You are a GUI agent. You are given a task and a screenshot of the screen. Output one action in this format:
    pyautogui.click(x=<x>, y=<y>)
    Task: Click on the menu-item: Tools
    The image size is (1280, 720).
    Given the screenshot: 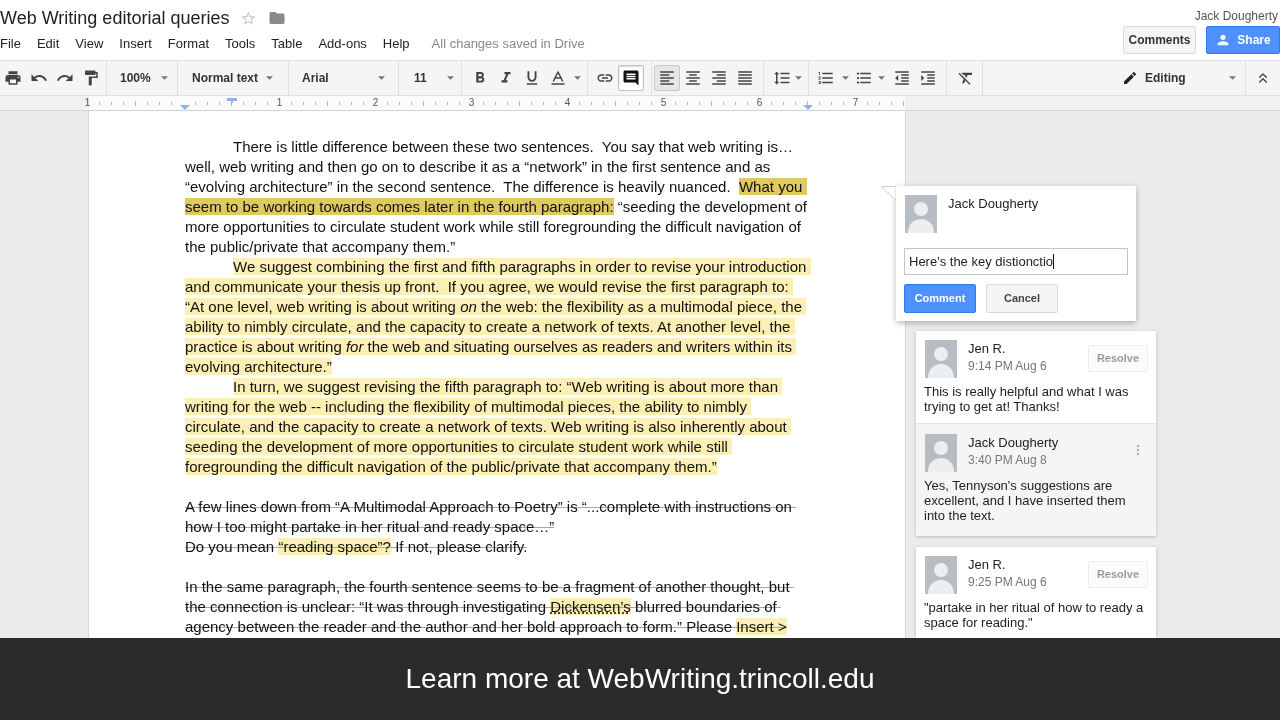 What is the action you would take?
    pyautogui.click(x=240, y=44)
    